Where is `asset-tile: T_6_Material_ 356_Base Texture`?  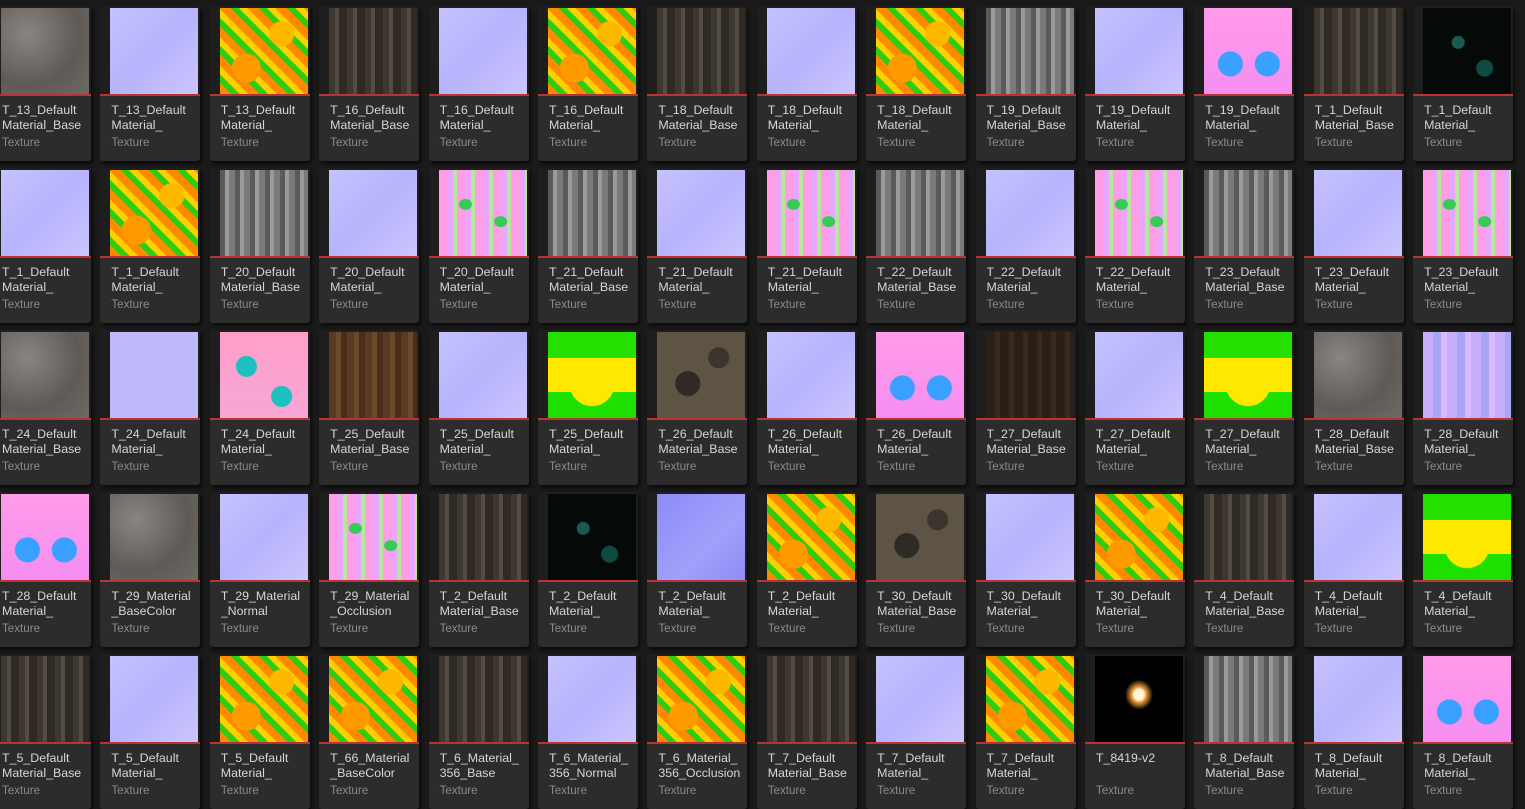
asset-tile: T_6_Material_ 356_Base Texture is located at coordinates (478, 731).